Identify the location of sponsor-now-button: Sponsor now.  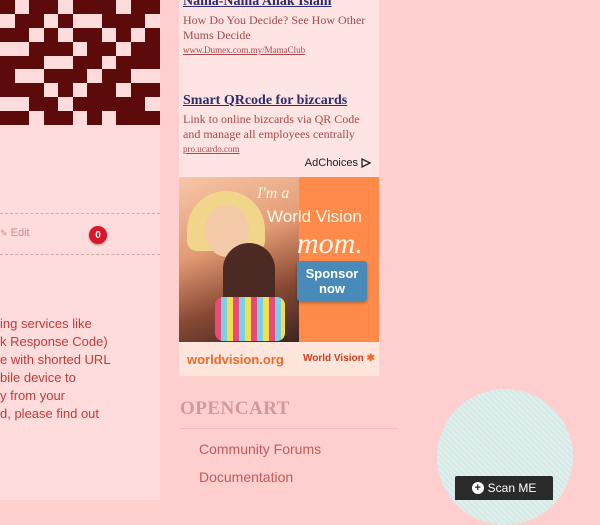
(332, 281).